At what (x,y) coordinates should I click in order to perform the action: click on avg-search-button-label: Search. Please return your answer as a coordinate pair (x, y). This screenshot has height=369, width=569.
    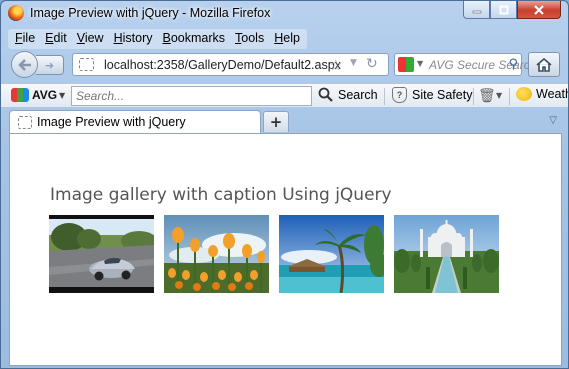
    Looking at the image, I should click on (358, 94).